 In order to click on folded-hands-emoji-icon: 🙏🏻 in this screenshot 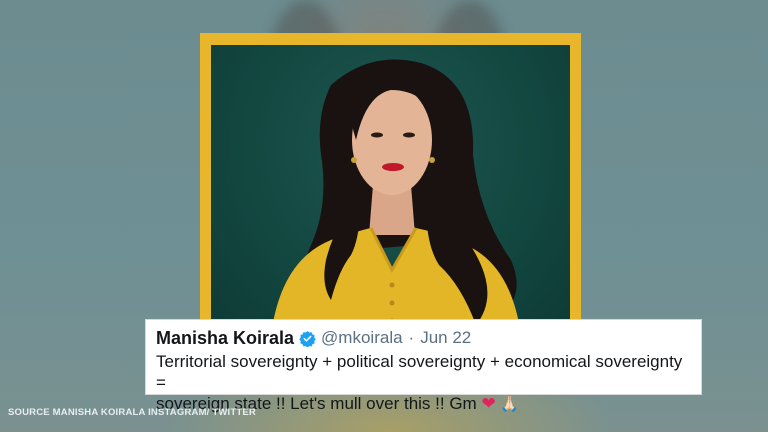, I will do `click(510, 404)`.